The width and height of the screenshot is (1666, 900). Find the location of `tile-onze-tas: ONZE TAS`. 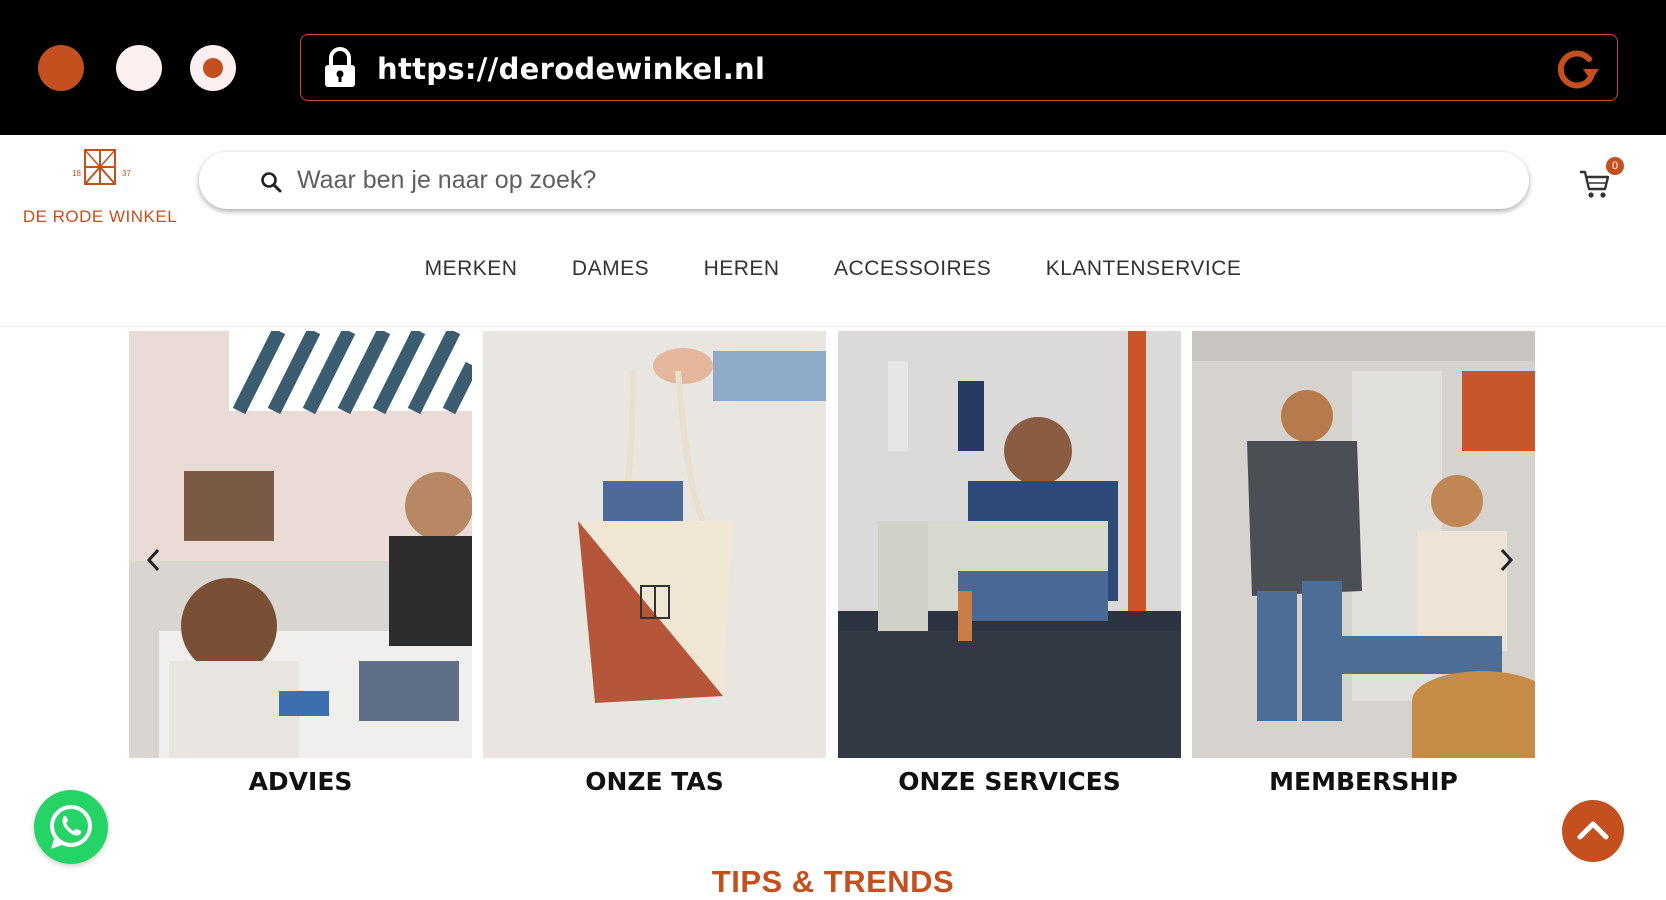

tile-onze-tas: ONZE TAS is located at coordinates (654, 566).